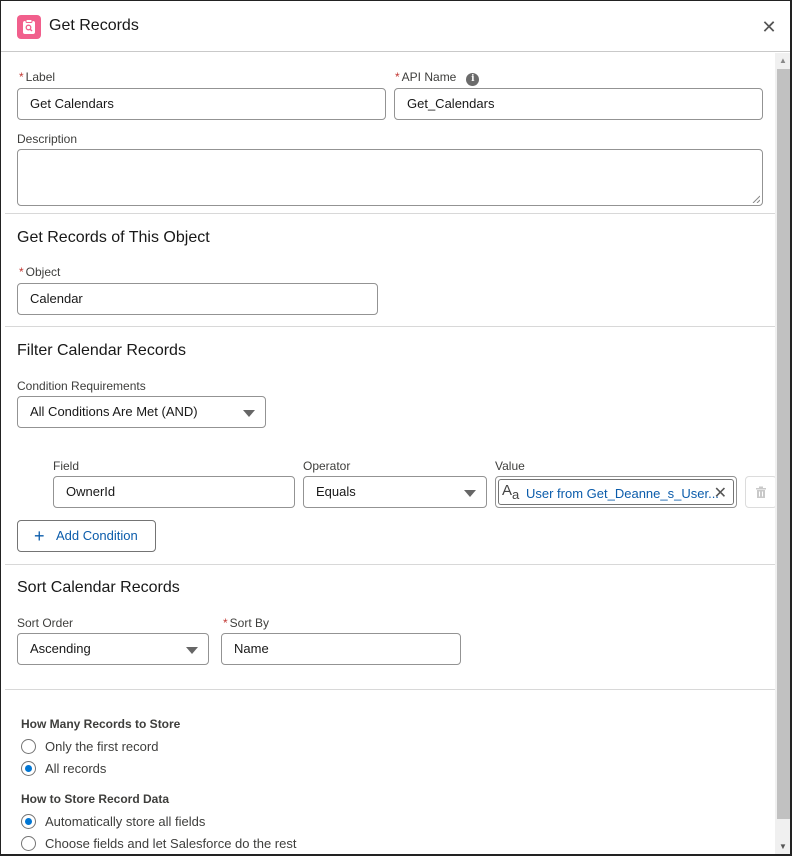 This screenshot has height=856, width=792. I want to click on vertical-scrollbar: ▲ ▼, so click(782, 453).